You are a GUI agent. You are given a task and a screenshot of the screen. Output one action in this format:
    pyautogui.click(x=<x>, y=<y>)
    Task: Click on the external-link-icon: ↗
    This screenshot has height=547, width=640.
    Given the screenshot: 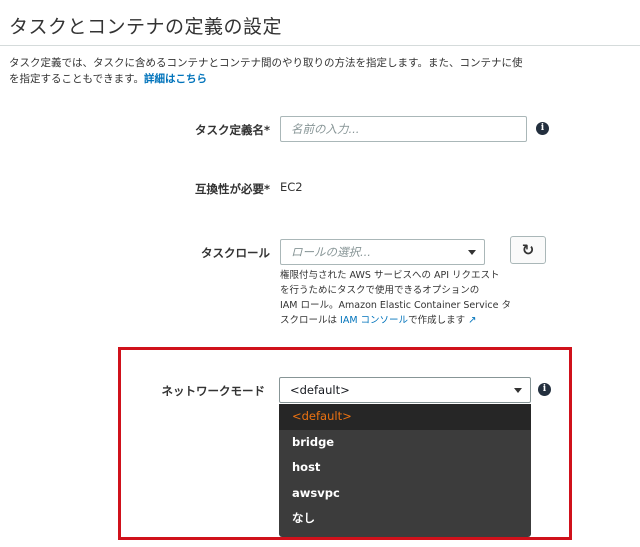 What is the action you would take?
    pyautogui.click(x=472, y=320)
    